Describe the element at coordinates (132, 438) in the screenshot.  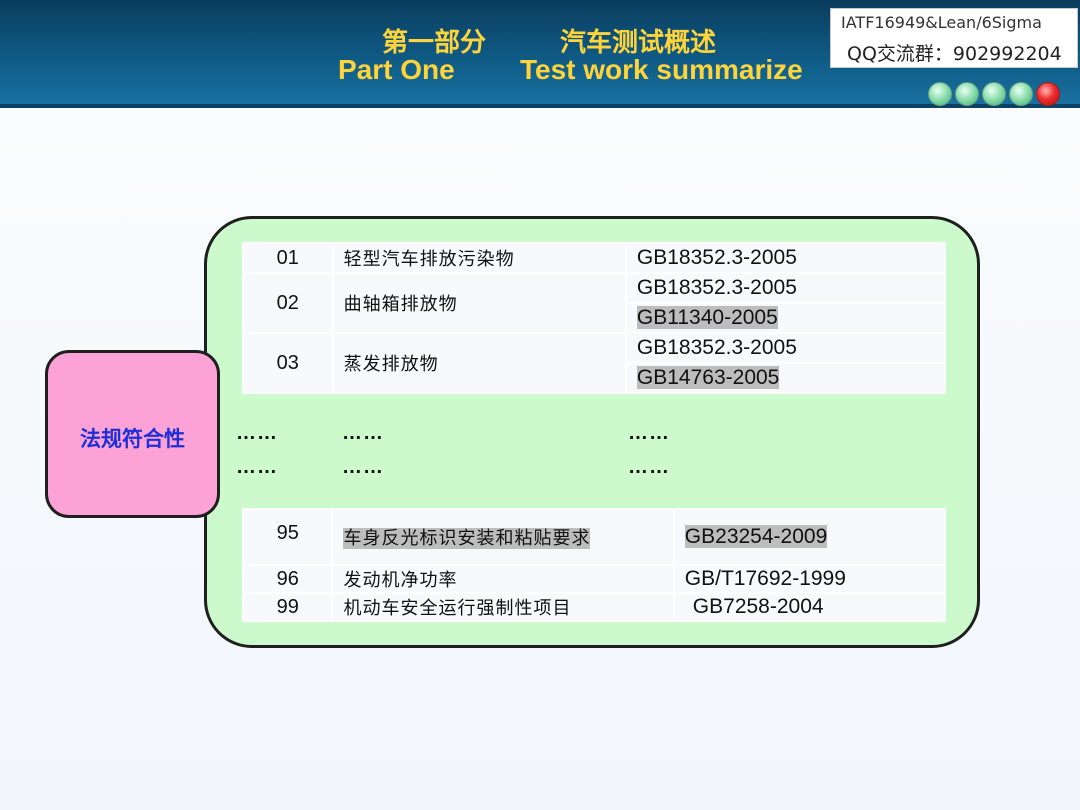
I see `category-label: 法规符合性` at that location.